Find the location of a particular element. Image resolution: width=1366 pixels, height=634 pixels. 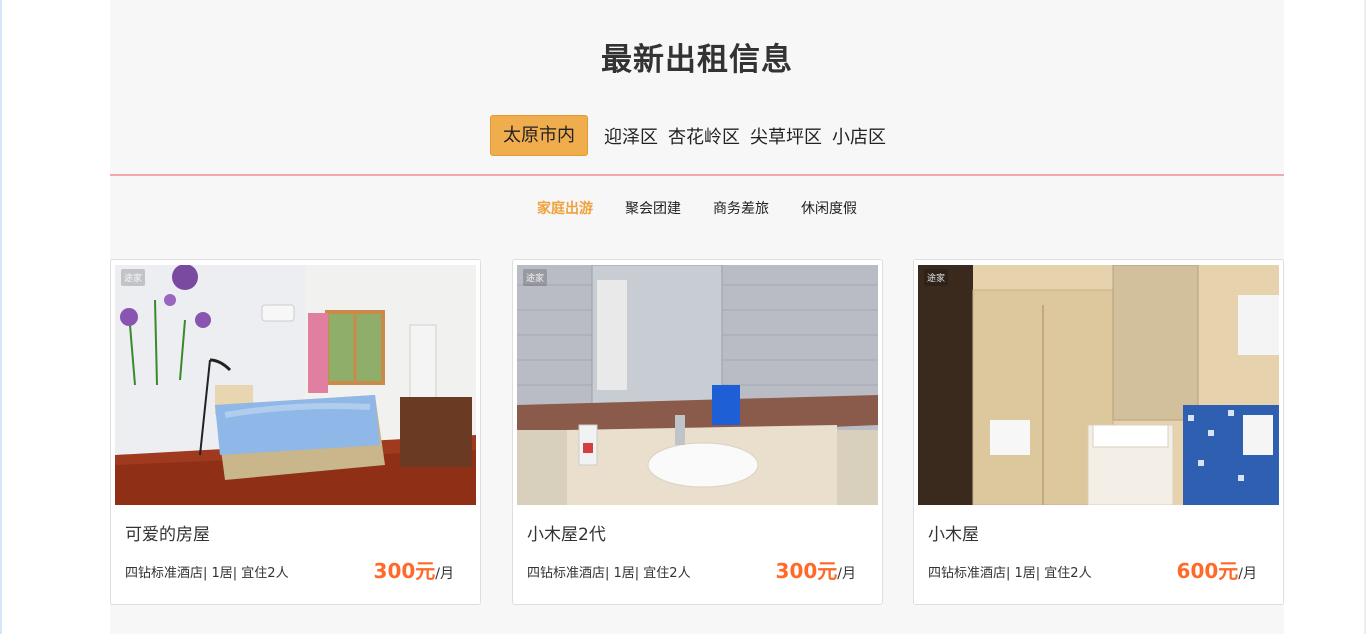

district-tab-xinghualing: 杏花岭区 is located at coordinates (704, 136).